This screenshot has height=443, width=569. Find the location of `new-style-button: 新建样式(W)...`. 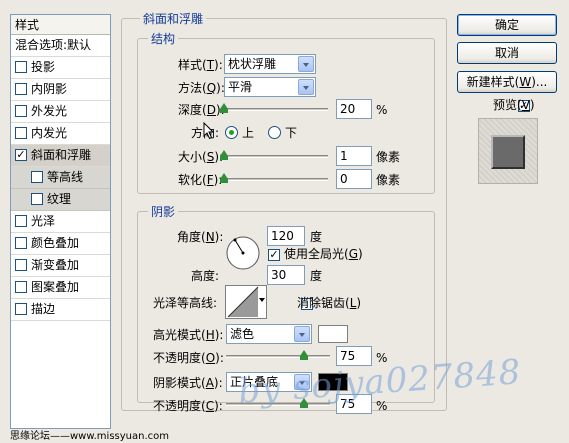

new-style-button: 新建样式(W)... is located at coordinates (507, 82).